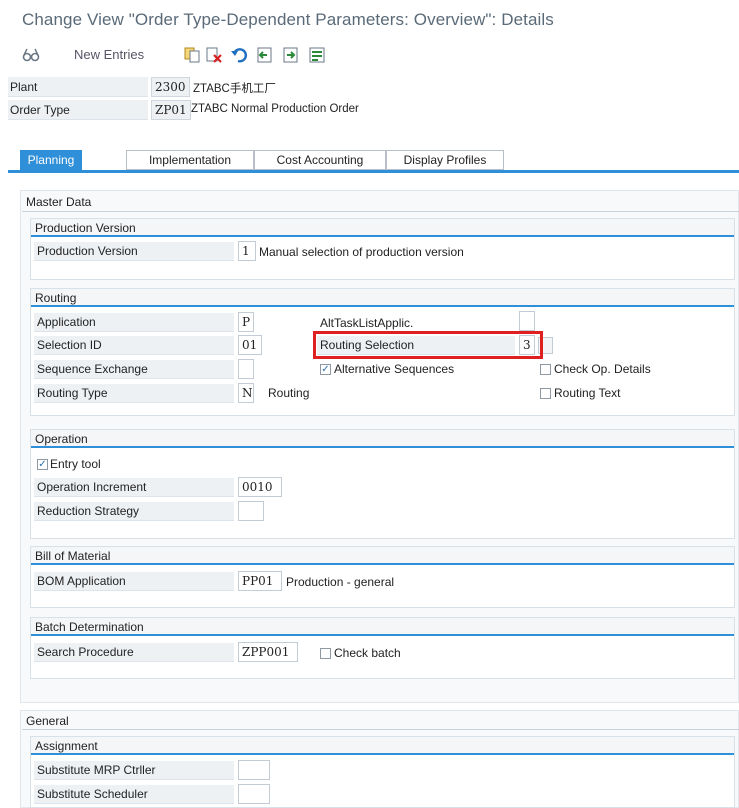  Describe the element at coordinates (254, 794) in the screenshot. I see `substitute-scheduler-field` at that location.